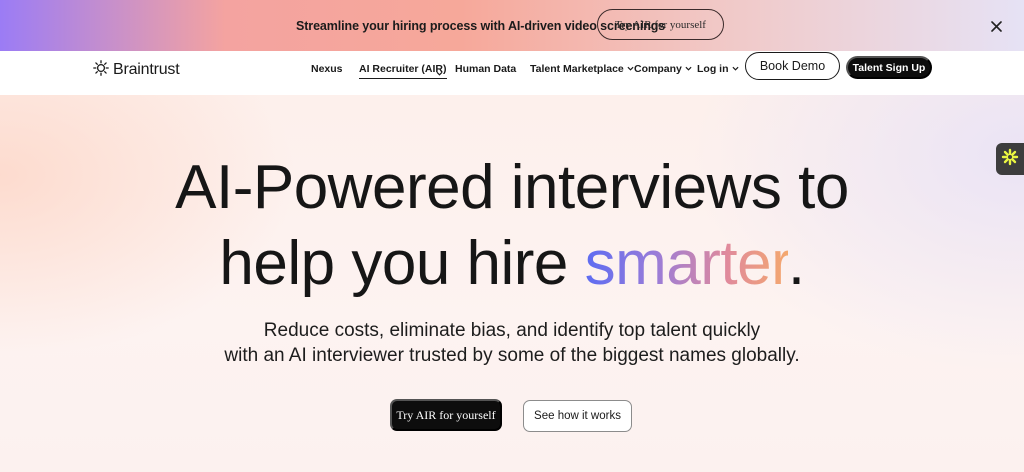 This screenshot has width=1024, height=472. I want to click on nav-label: AI Recruiter (AIR), so click(403, 69).